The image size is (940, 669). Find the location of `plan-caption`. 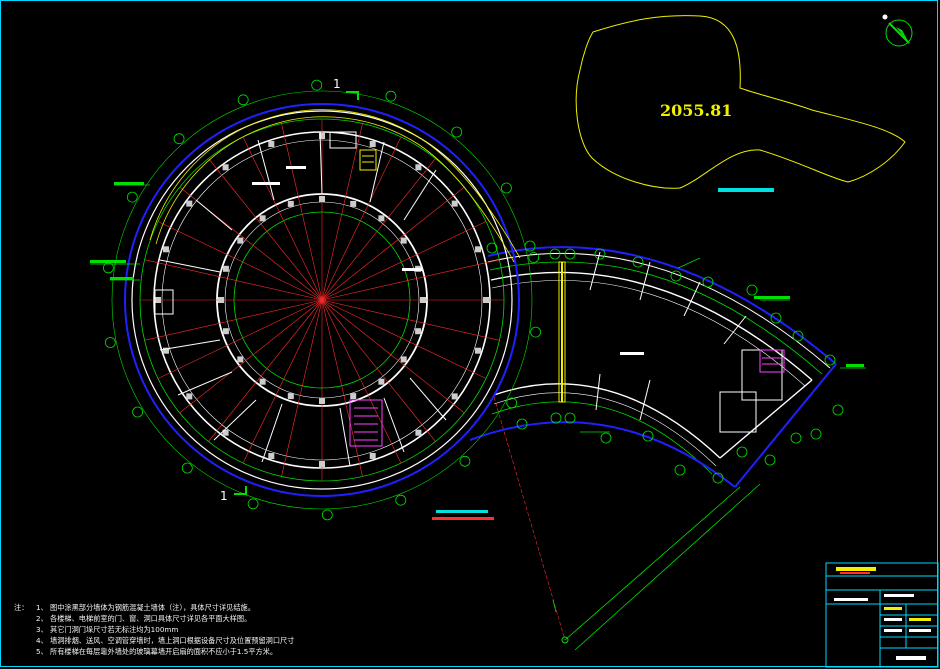

plan-caption is located at coordinates (463, 515).